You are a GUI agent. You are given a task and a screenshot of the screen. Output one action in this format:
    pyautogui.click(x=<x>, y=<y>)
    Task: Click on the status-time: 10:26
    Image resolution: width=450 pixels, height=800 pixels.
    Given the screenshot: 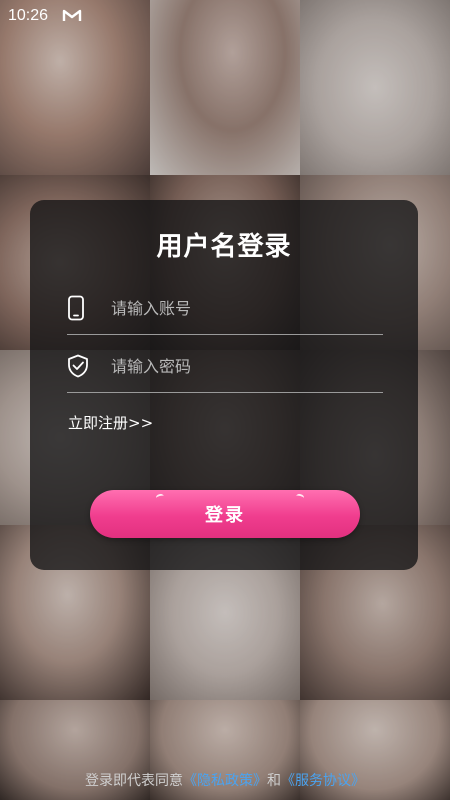 What is the action you would take?
    pyautogui.click(x=28, y=15)
    